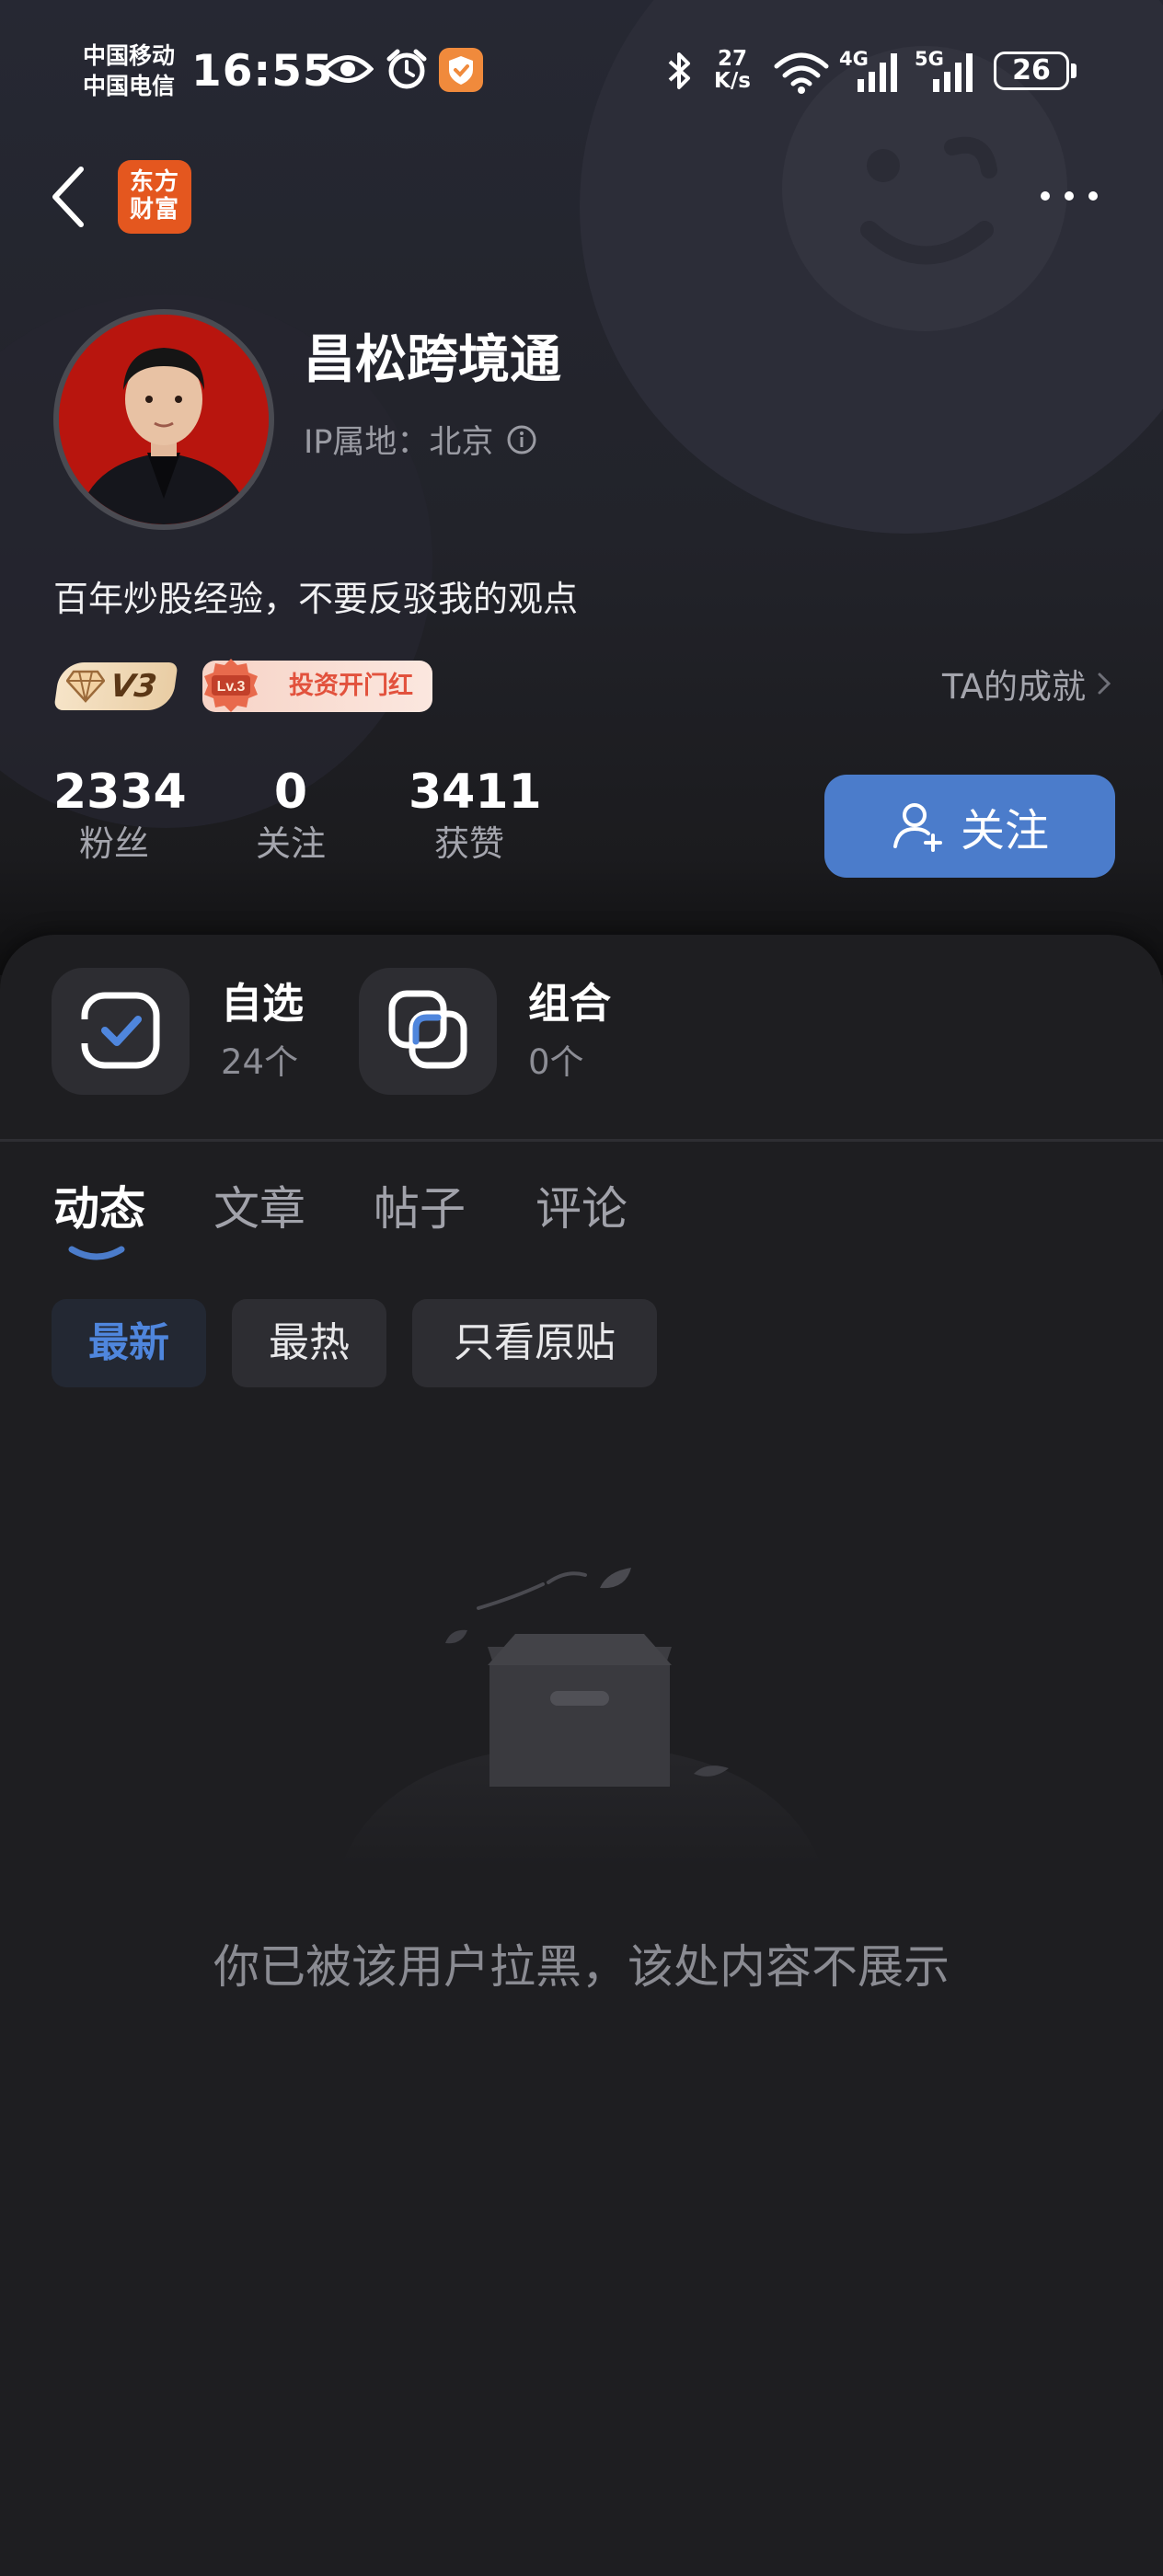  I want to click on status-bar: 中国移动 中国电信 16:55 27 K/s 4G 5G 26, so click(581, 73).